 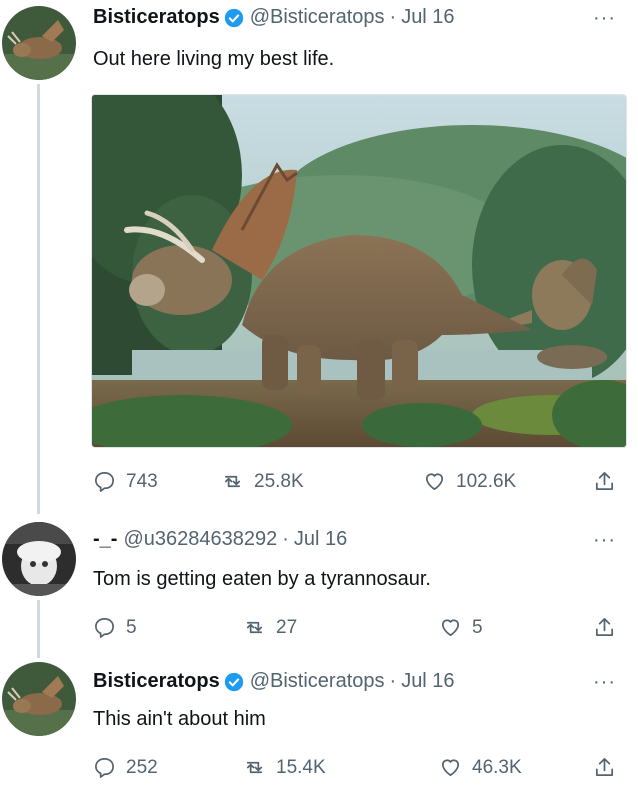 What do you see at coordinates (287, 627) in the screenshot?
I see `retweet-count: 27` at bounding box center [287, 627].